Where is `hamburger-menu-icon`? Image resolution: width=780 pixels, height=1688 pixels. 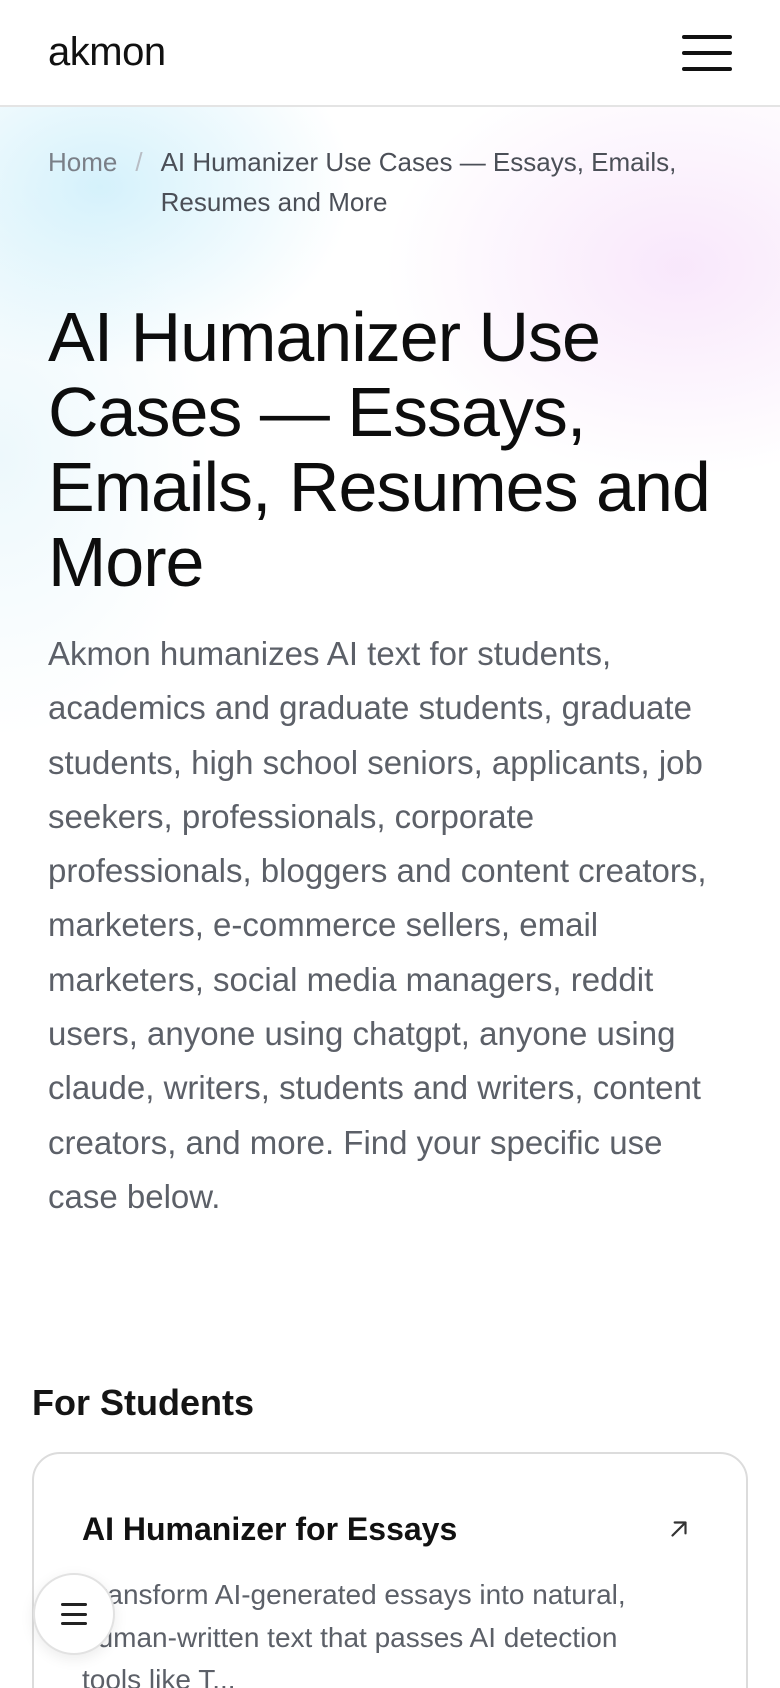 hamburger-menu-icon is located at coordinates (707, 53).